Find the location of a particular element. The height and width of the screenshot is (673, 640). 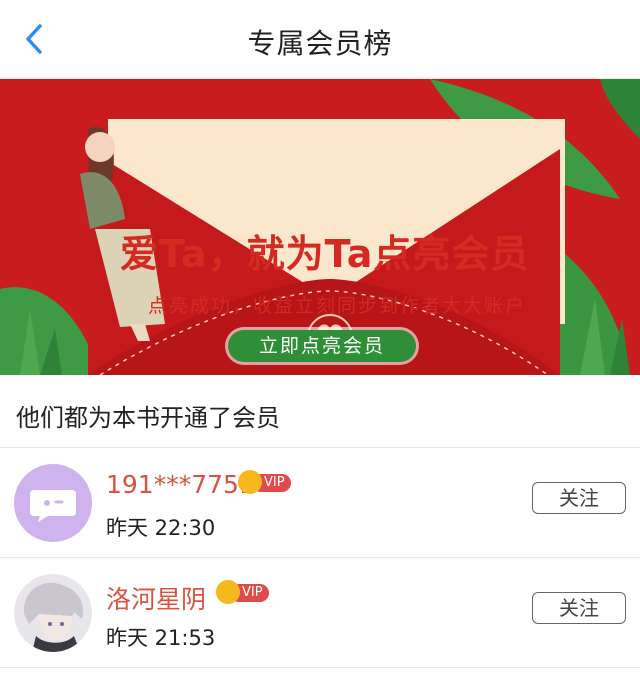

member-time: 昨天 22:30 is located at coordinates (161, 528).